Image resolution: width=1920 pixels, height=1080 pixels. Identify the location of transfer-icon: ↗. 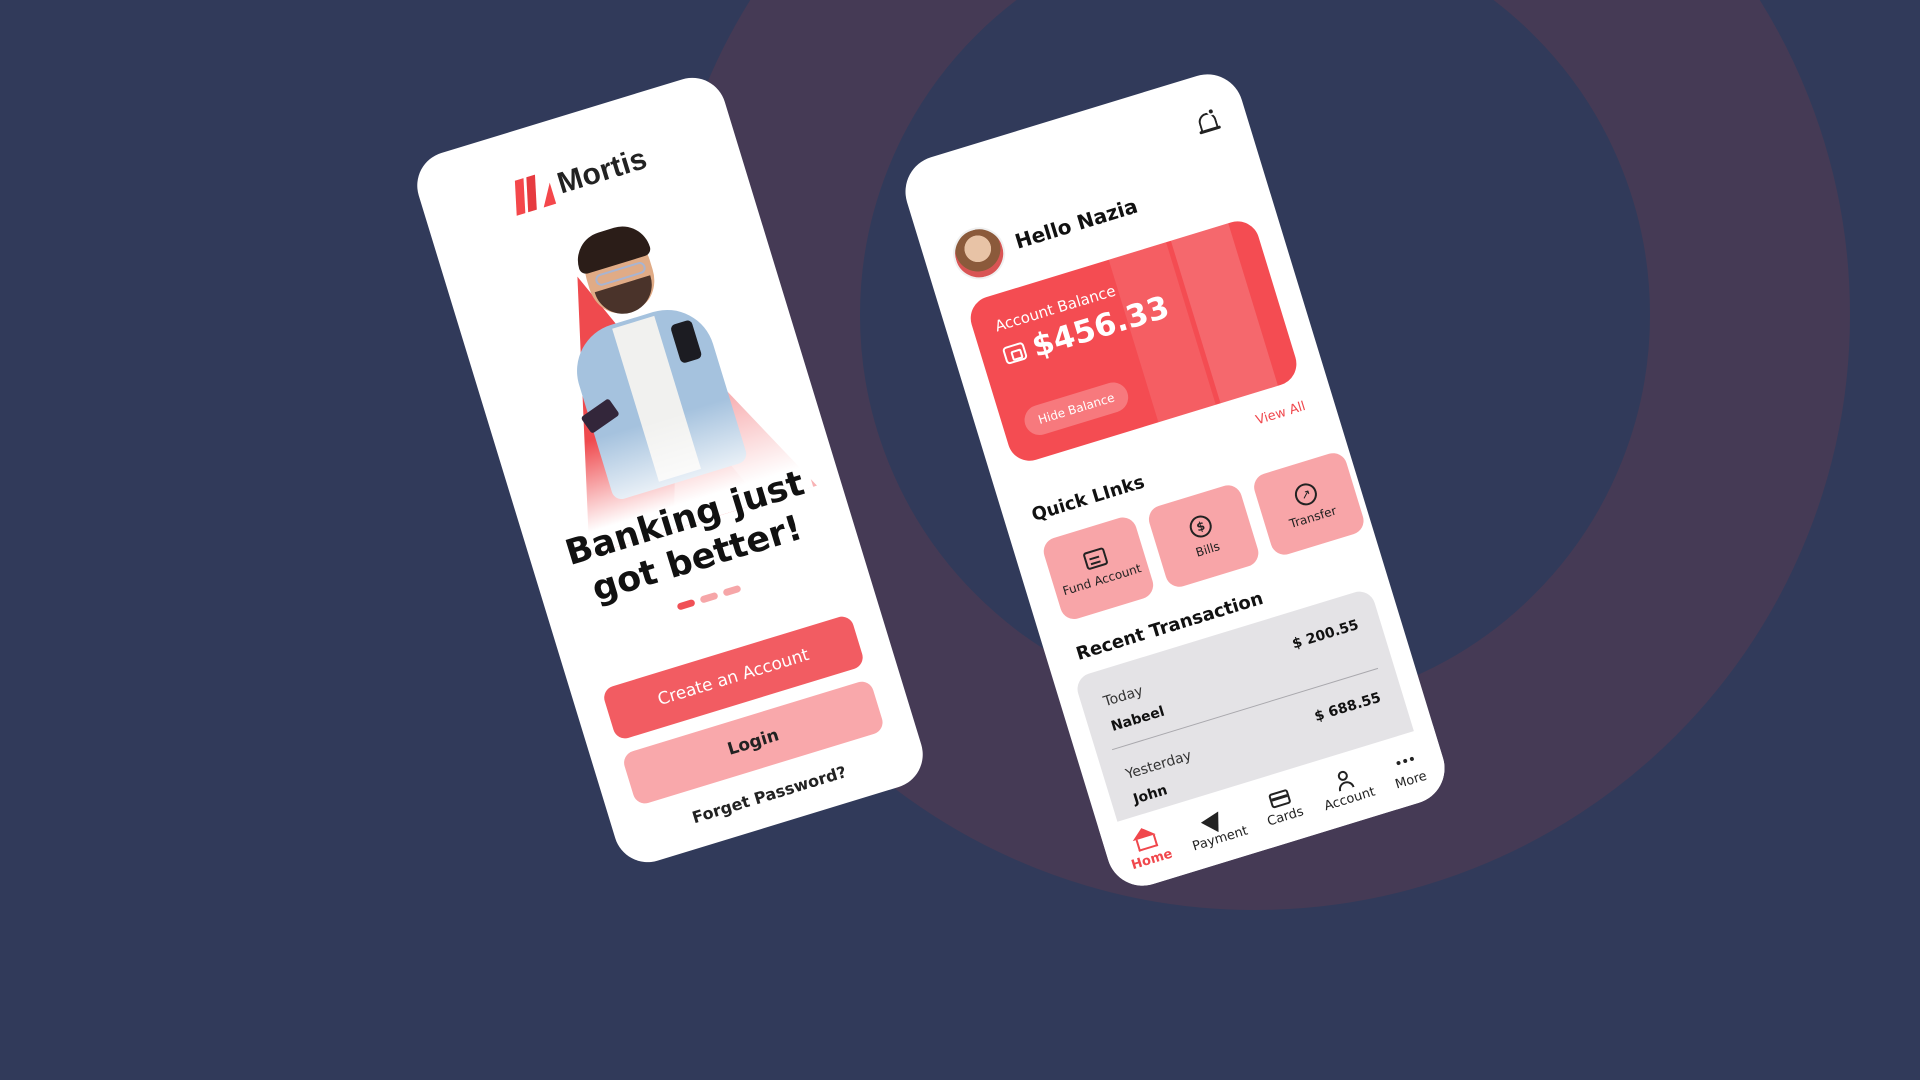
(1306, 494).